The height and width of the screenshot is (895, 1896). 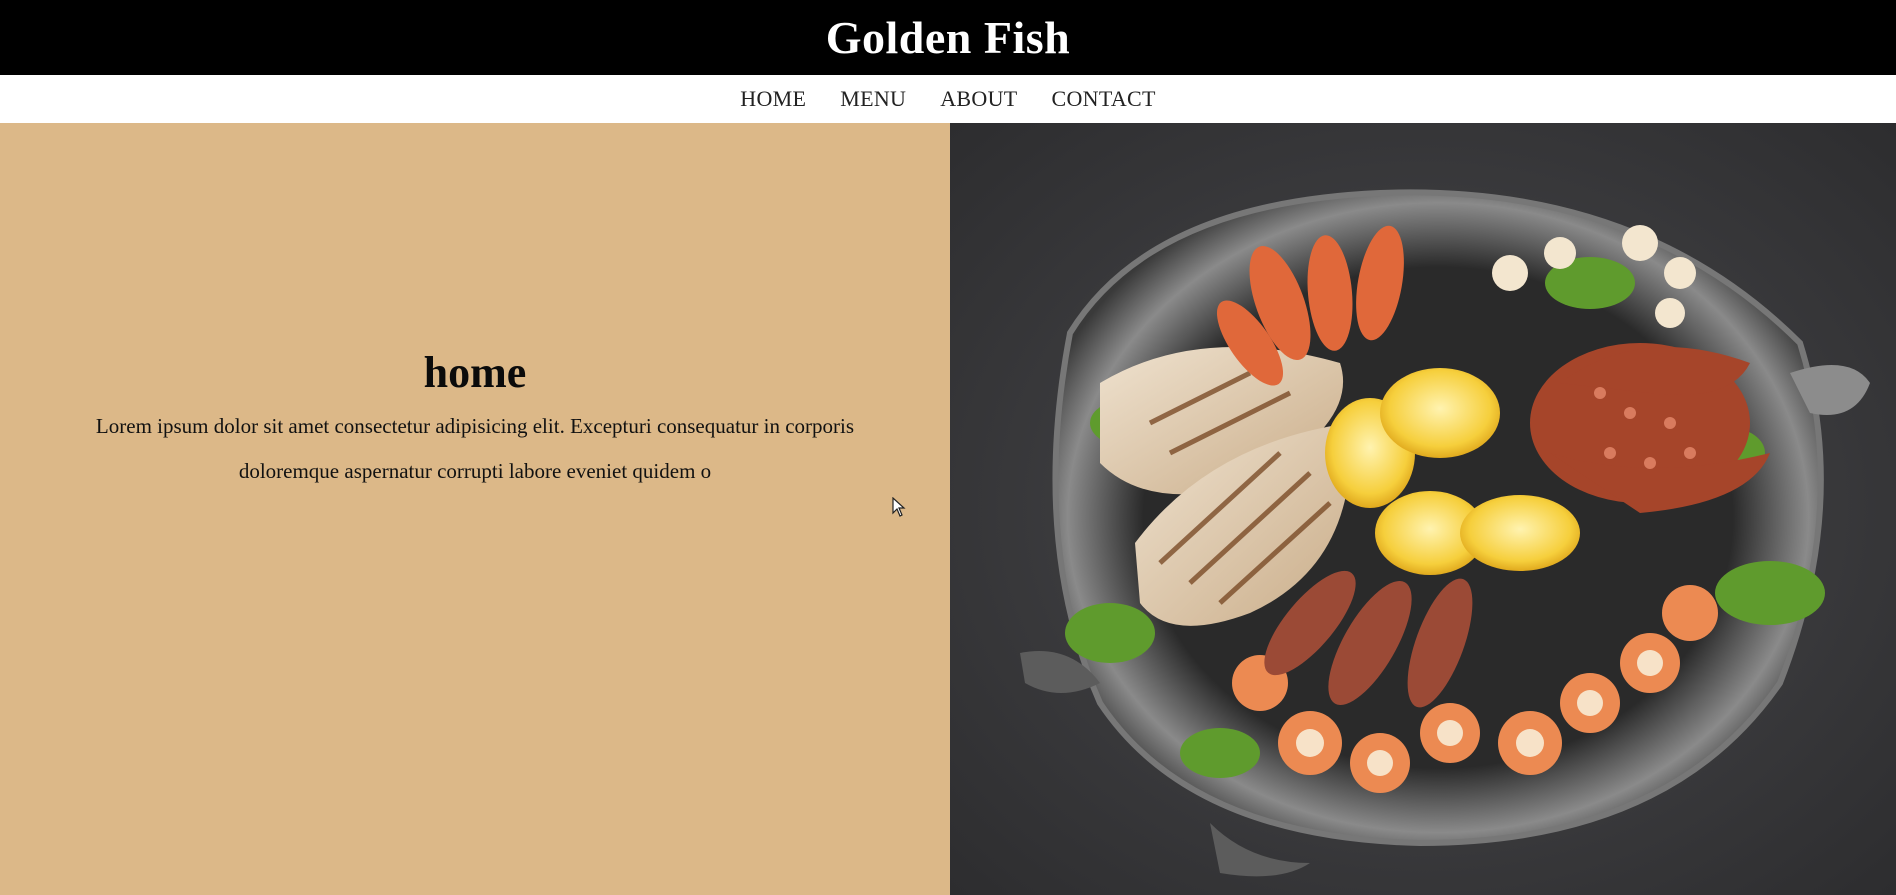 I want to click on nav-home: HOME, so click(x=773, y=99).